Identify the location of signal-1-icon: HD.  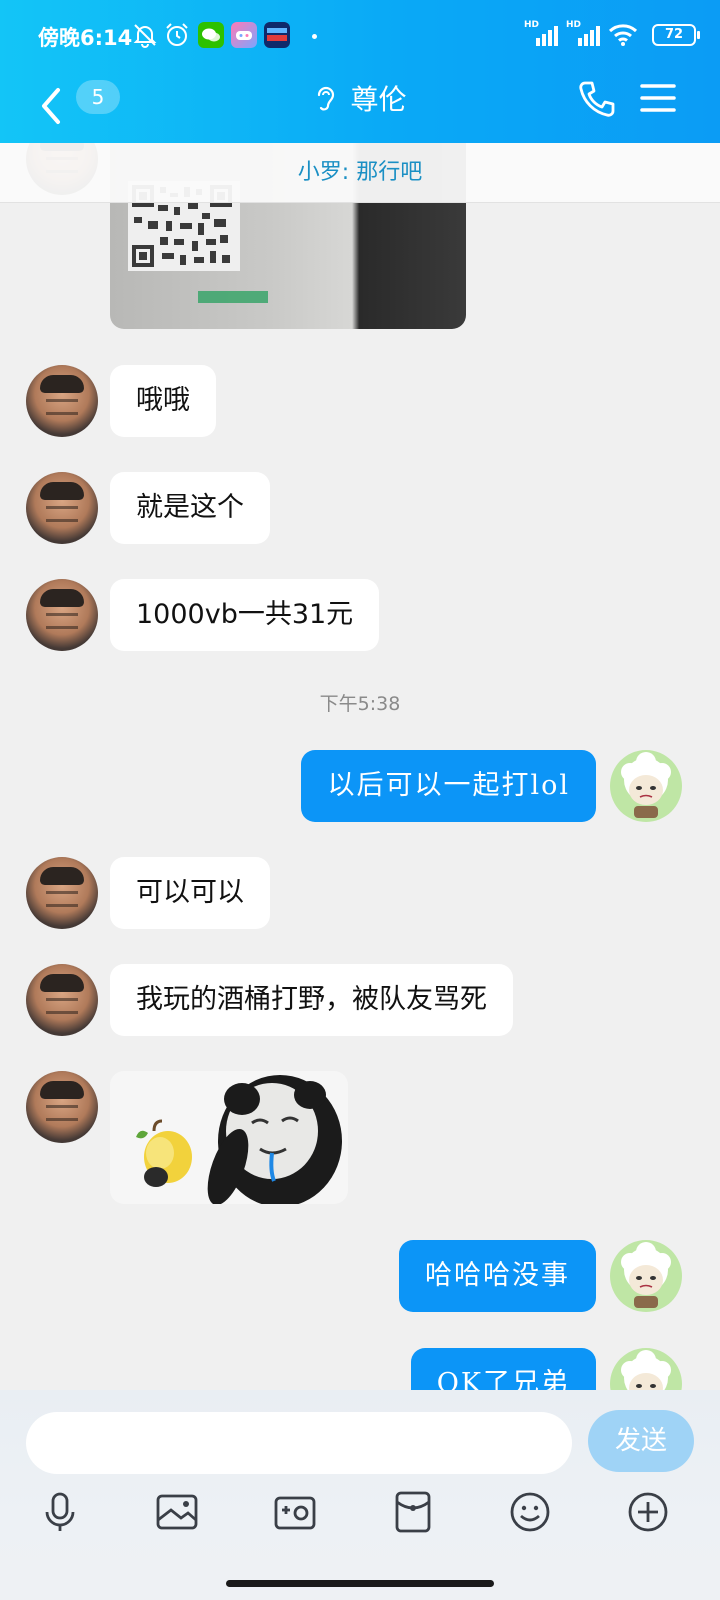
(541, 34).